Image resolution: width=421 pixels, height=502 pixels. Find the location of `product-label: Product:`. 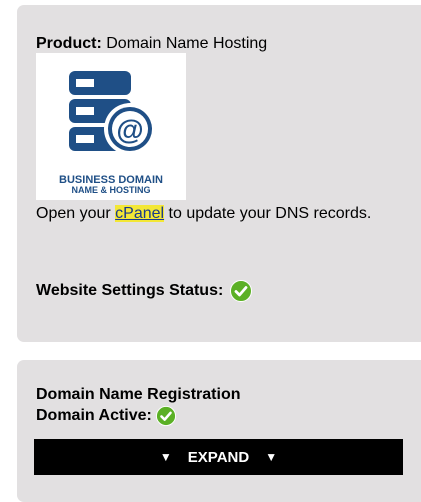

product-label: Product: is located at coordinates (69, 43).